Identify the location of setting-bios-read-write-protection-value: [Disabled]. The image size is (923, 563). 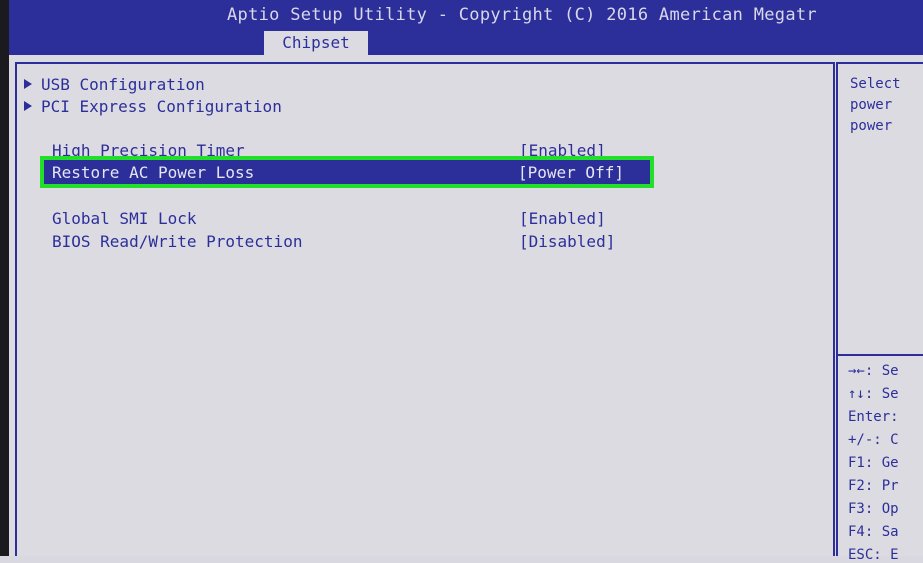
(567, 241).